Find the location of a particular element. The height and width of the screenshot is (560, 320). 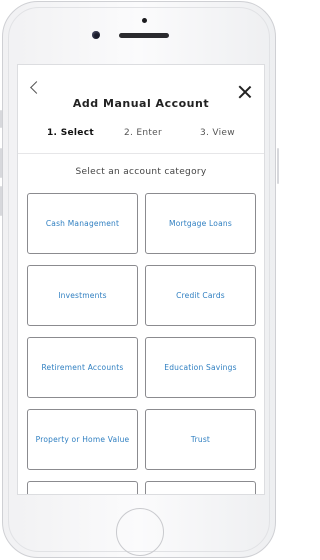

category-credit-cards: Credit Cards is located at coordinates (200, 295).